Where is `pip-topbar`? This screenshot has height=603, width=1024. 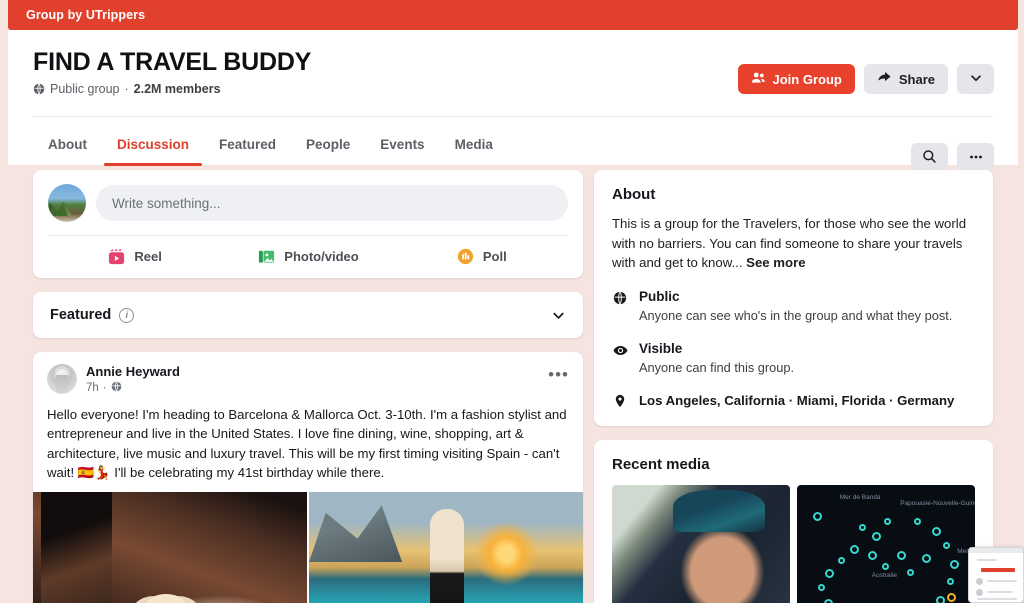 pip-topbar is located at coordinates (996, 550).